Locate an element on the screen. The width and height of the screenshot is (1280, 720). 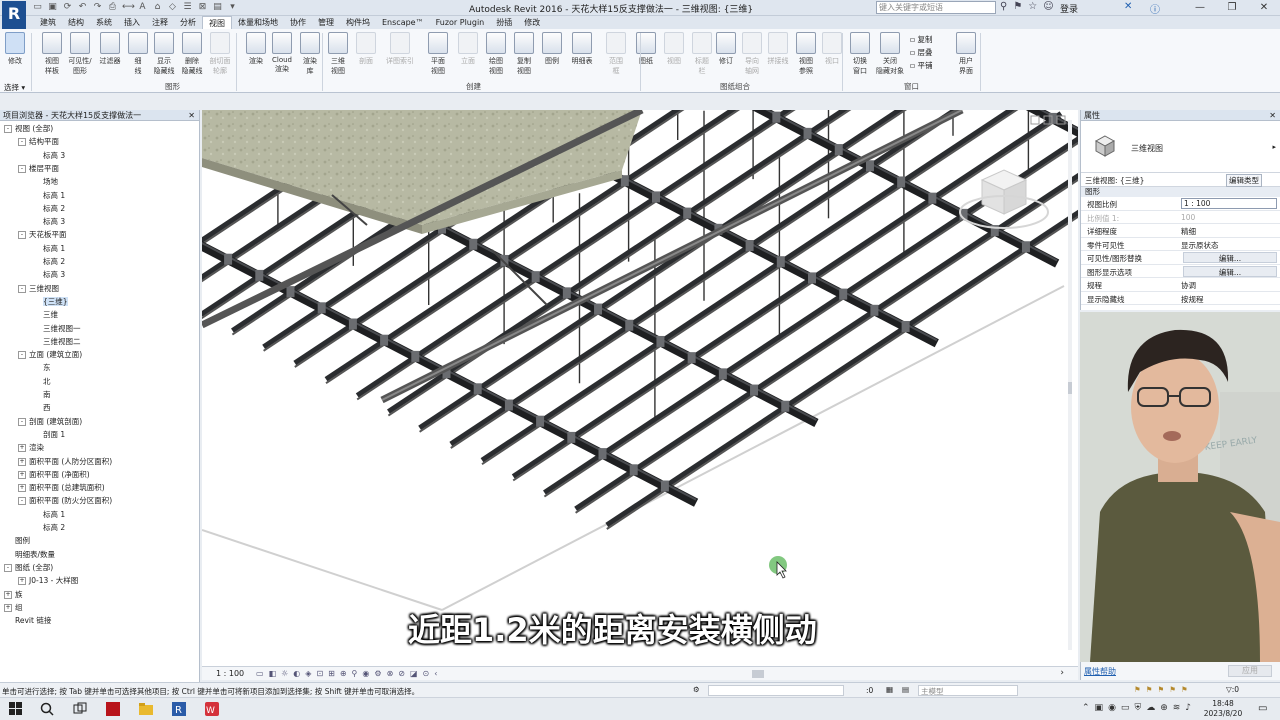
tree-item: 图例 is located at coordinates (17, 540).